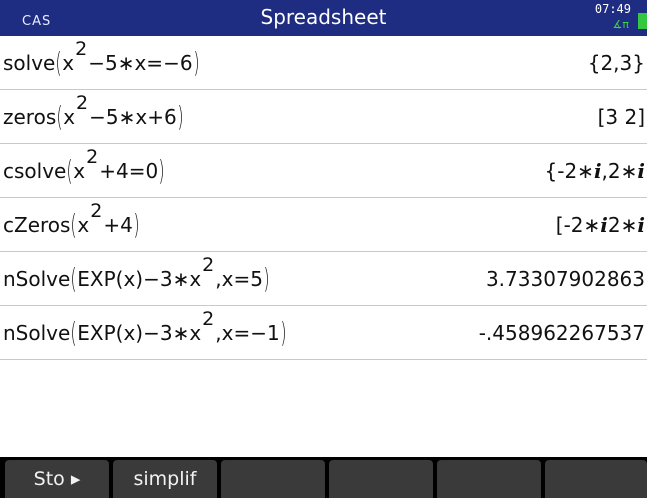 Image resolution: width=647 pixels, height=498 pixels. I want to click on battery-icon, so click(642, 21).